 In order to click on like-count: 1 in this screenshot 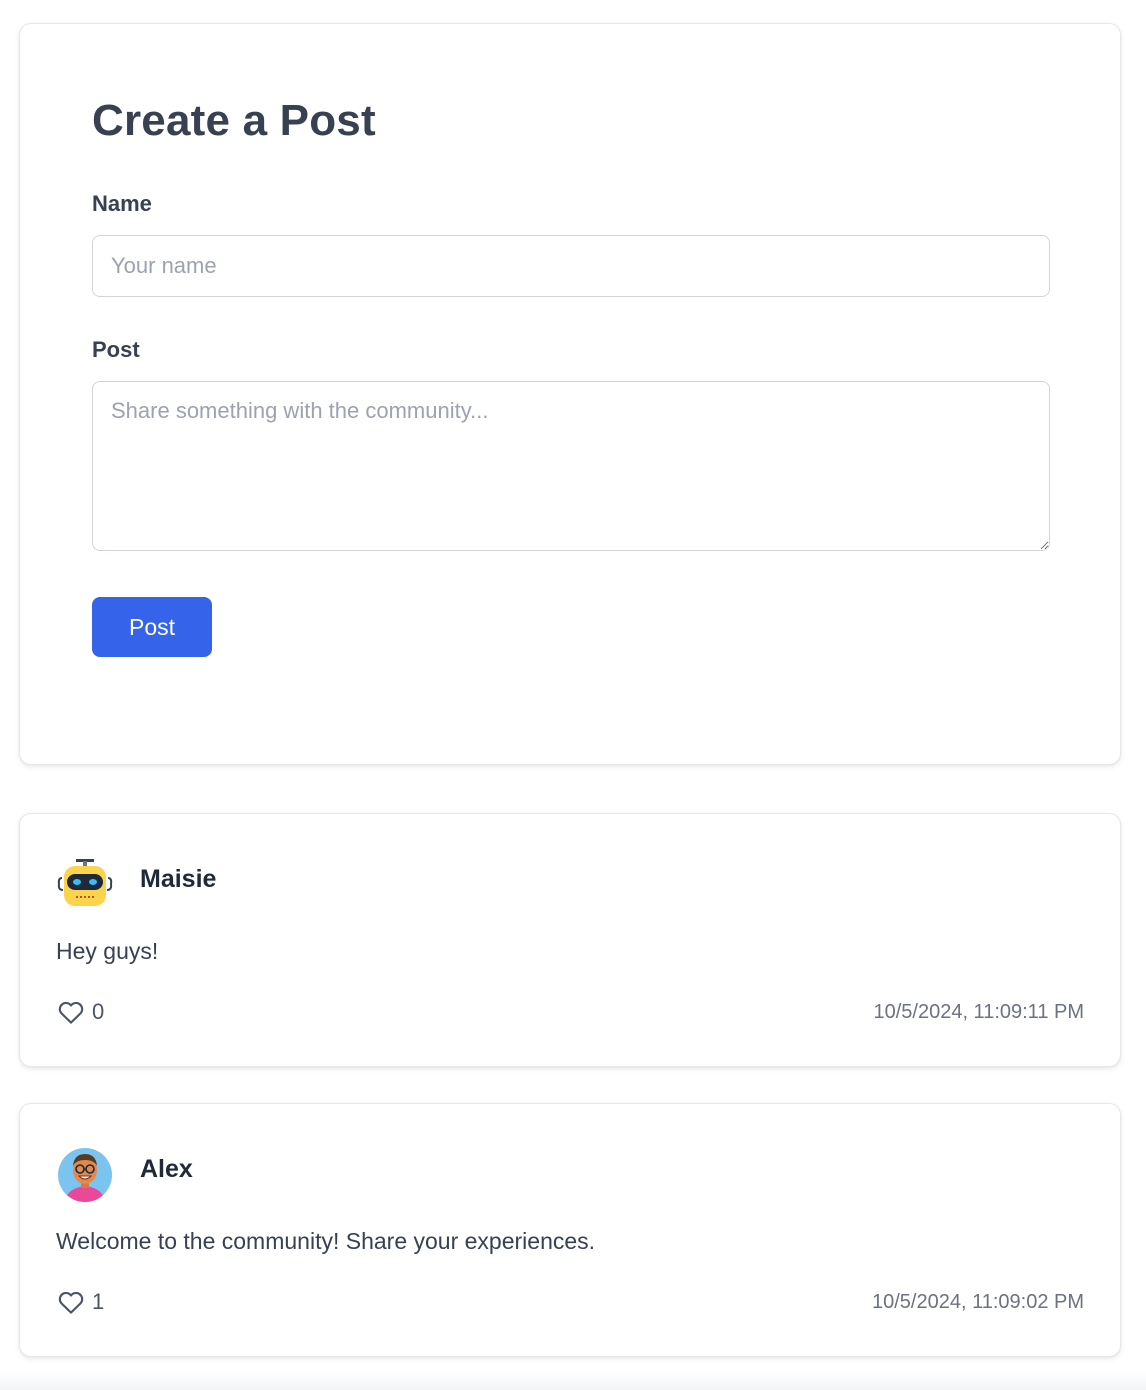, I will do `click(98, 1301)`.